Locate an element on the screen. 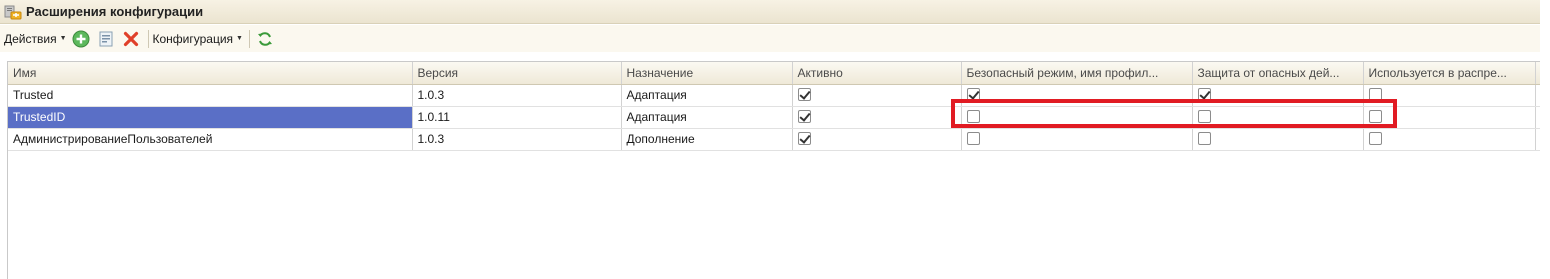  actions-menu: Действия ▼ is located at coordinates (35, 39).